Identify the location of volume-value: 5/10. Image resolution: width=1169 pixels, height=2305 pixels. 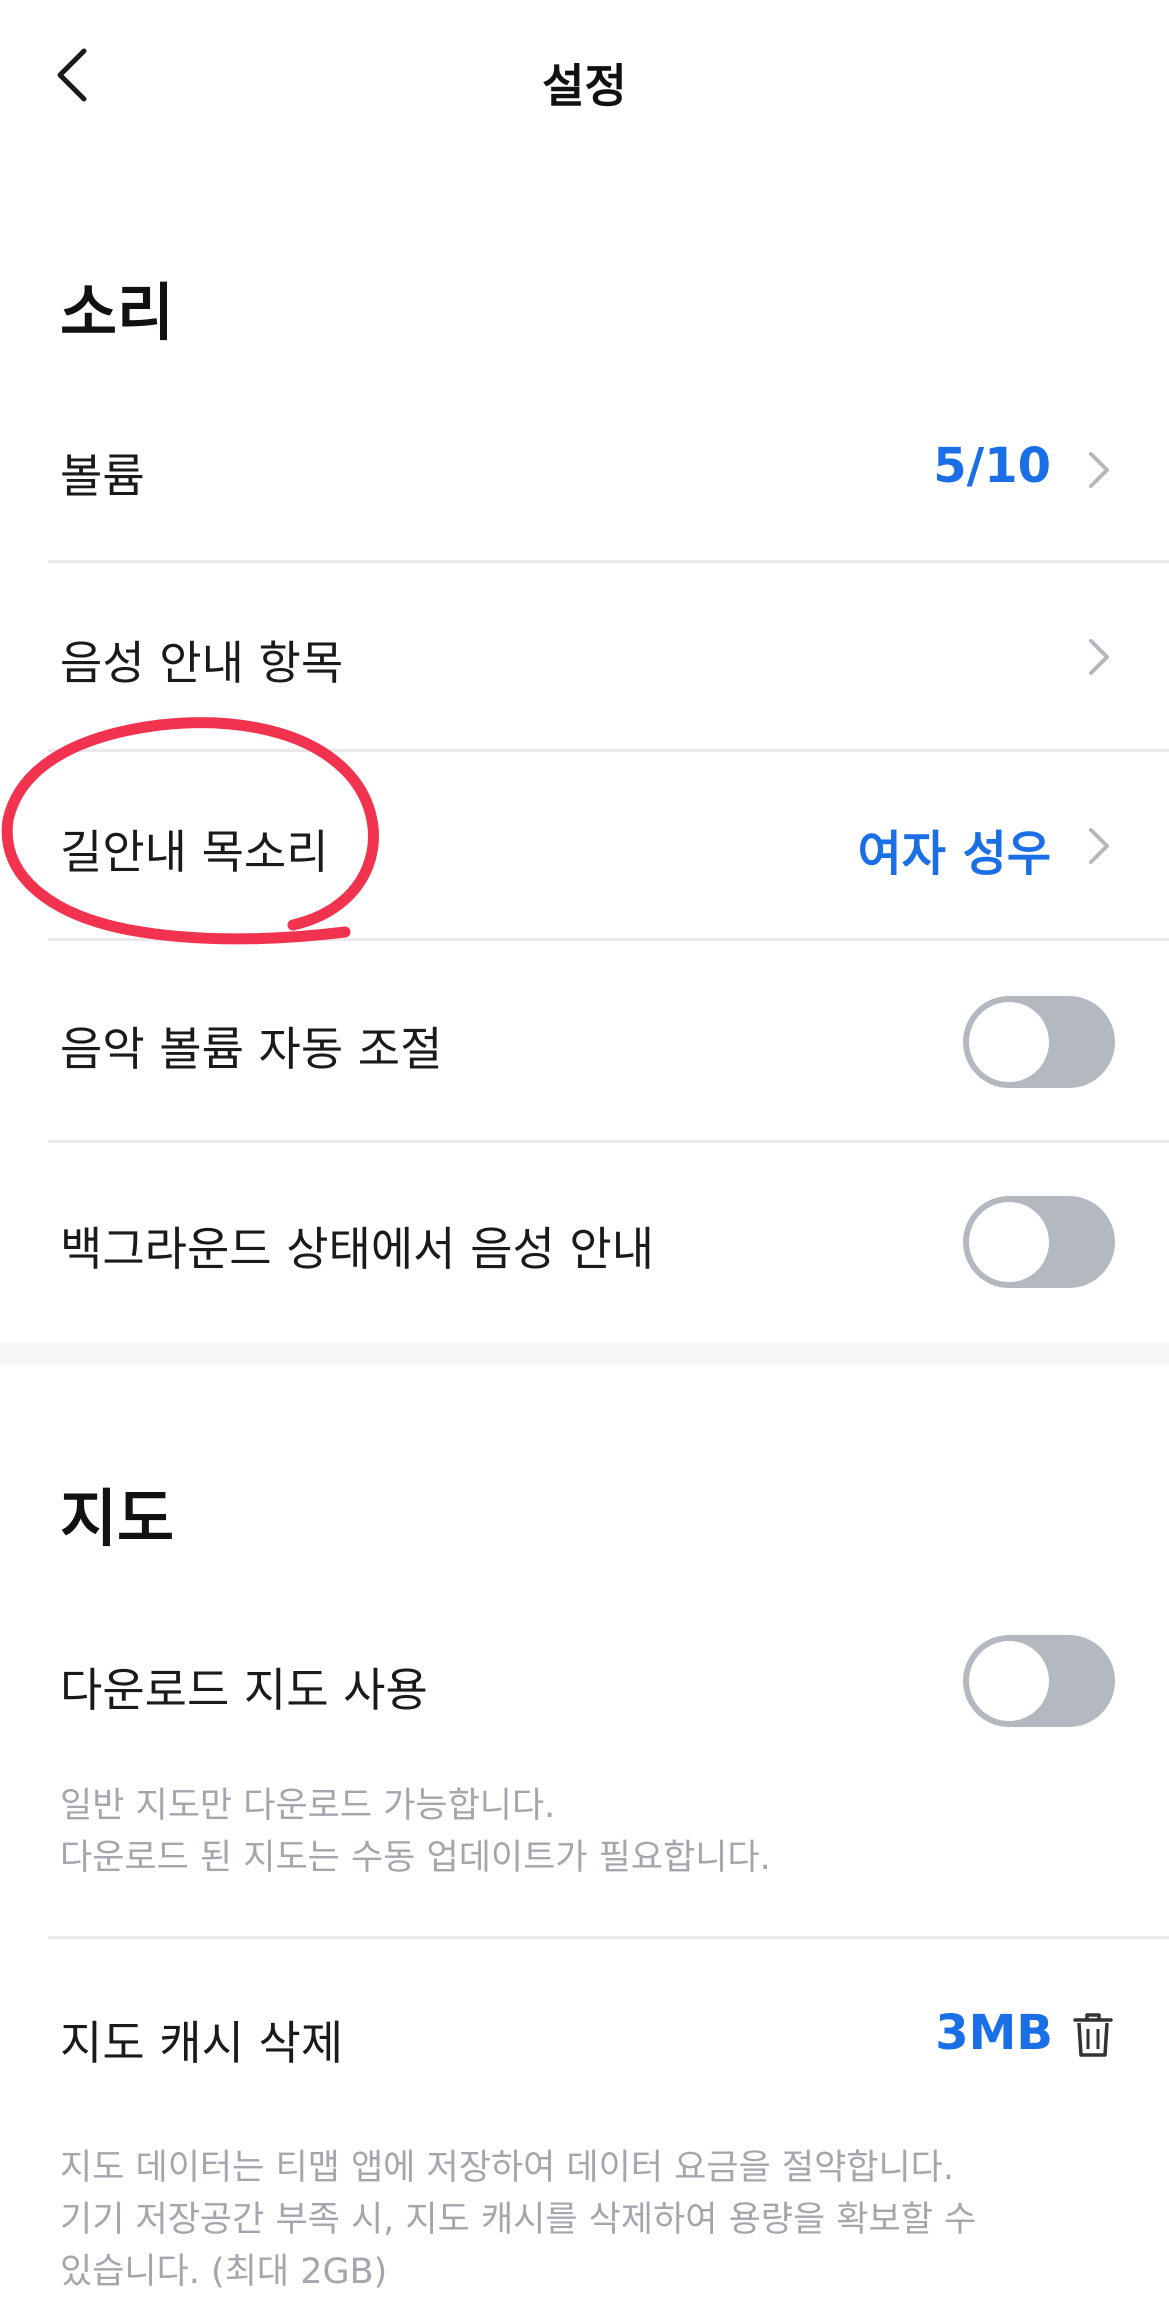
(992, 466).